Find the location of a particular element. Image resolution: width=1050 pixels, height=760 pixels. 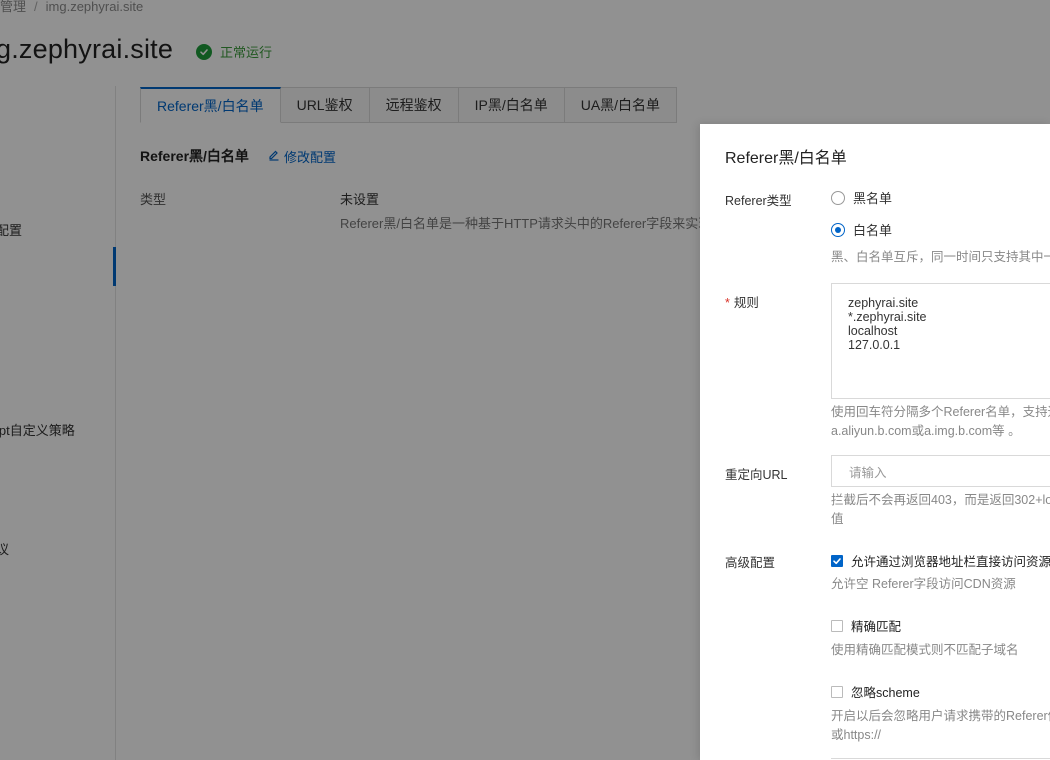

rule-line: zephyrai.site is located at coordinates (883, 303).